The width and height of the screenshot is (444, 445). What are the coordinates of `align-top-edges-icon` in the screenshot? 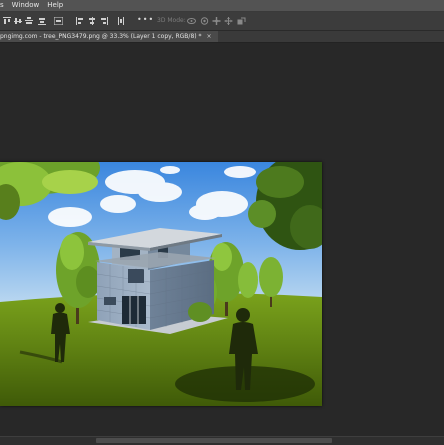 It's located at (7, 21).